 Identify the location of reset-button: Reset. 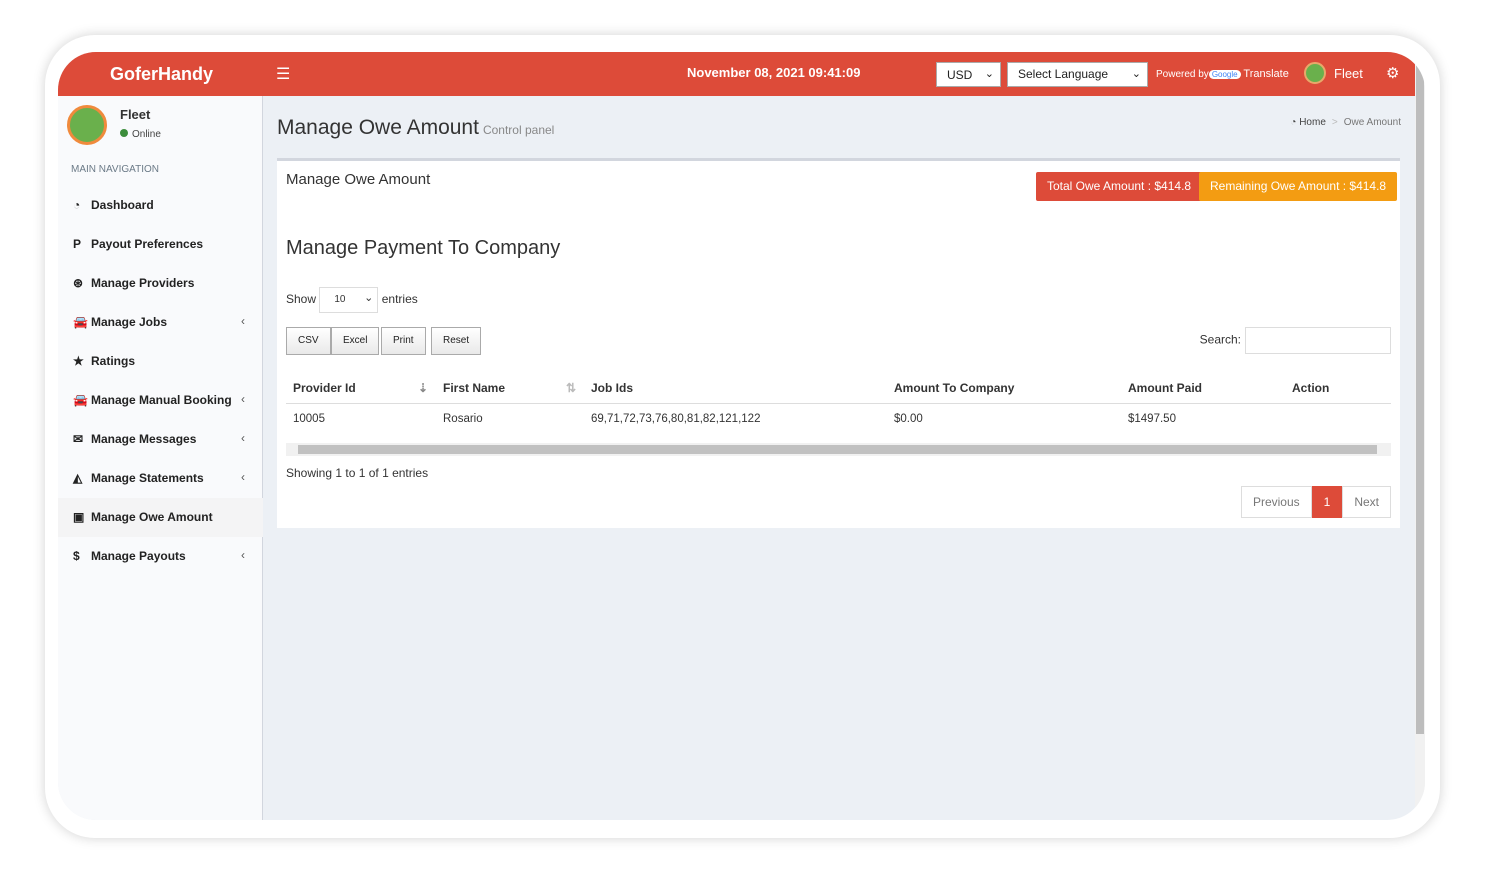
(456, 341).